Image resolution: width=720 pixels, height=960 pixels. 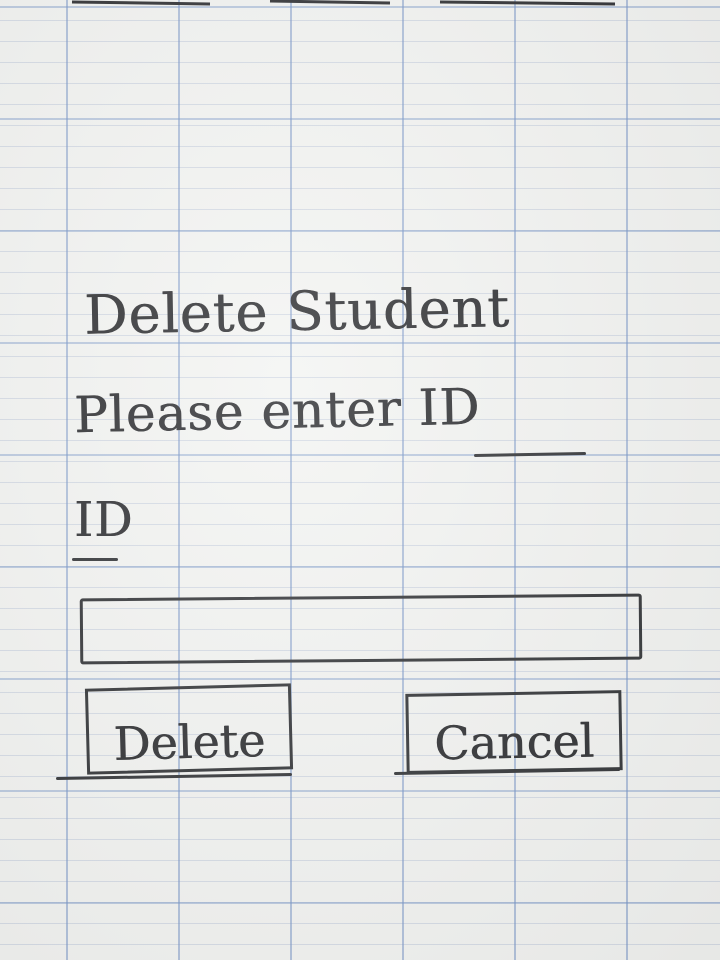 I want to click on delete-button: Delete, so click(x=189, y=729).